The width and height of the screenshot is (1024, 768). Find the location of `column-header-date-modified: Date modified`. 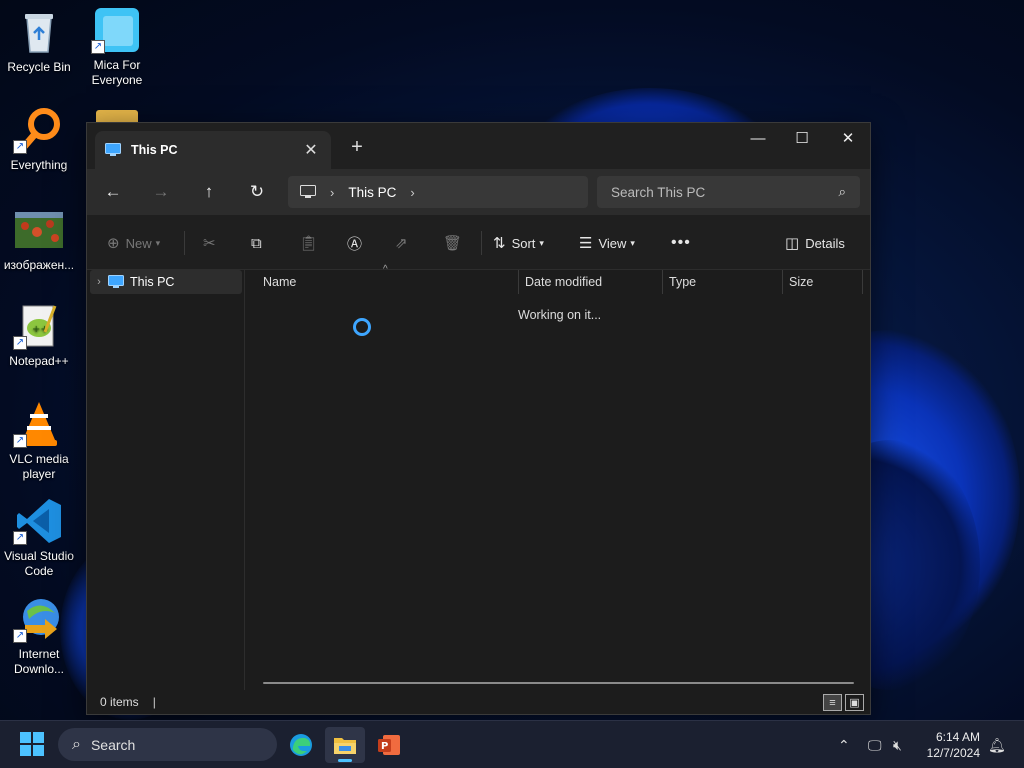

column-header-date-modified: Date modified is located at coordinates (591, 282).